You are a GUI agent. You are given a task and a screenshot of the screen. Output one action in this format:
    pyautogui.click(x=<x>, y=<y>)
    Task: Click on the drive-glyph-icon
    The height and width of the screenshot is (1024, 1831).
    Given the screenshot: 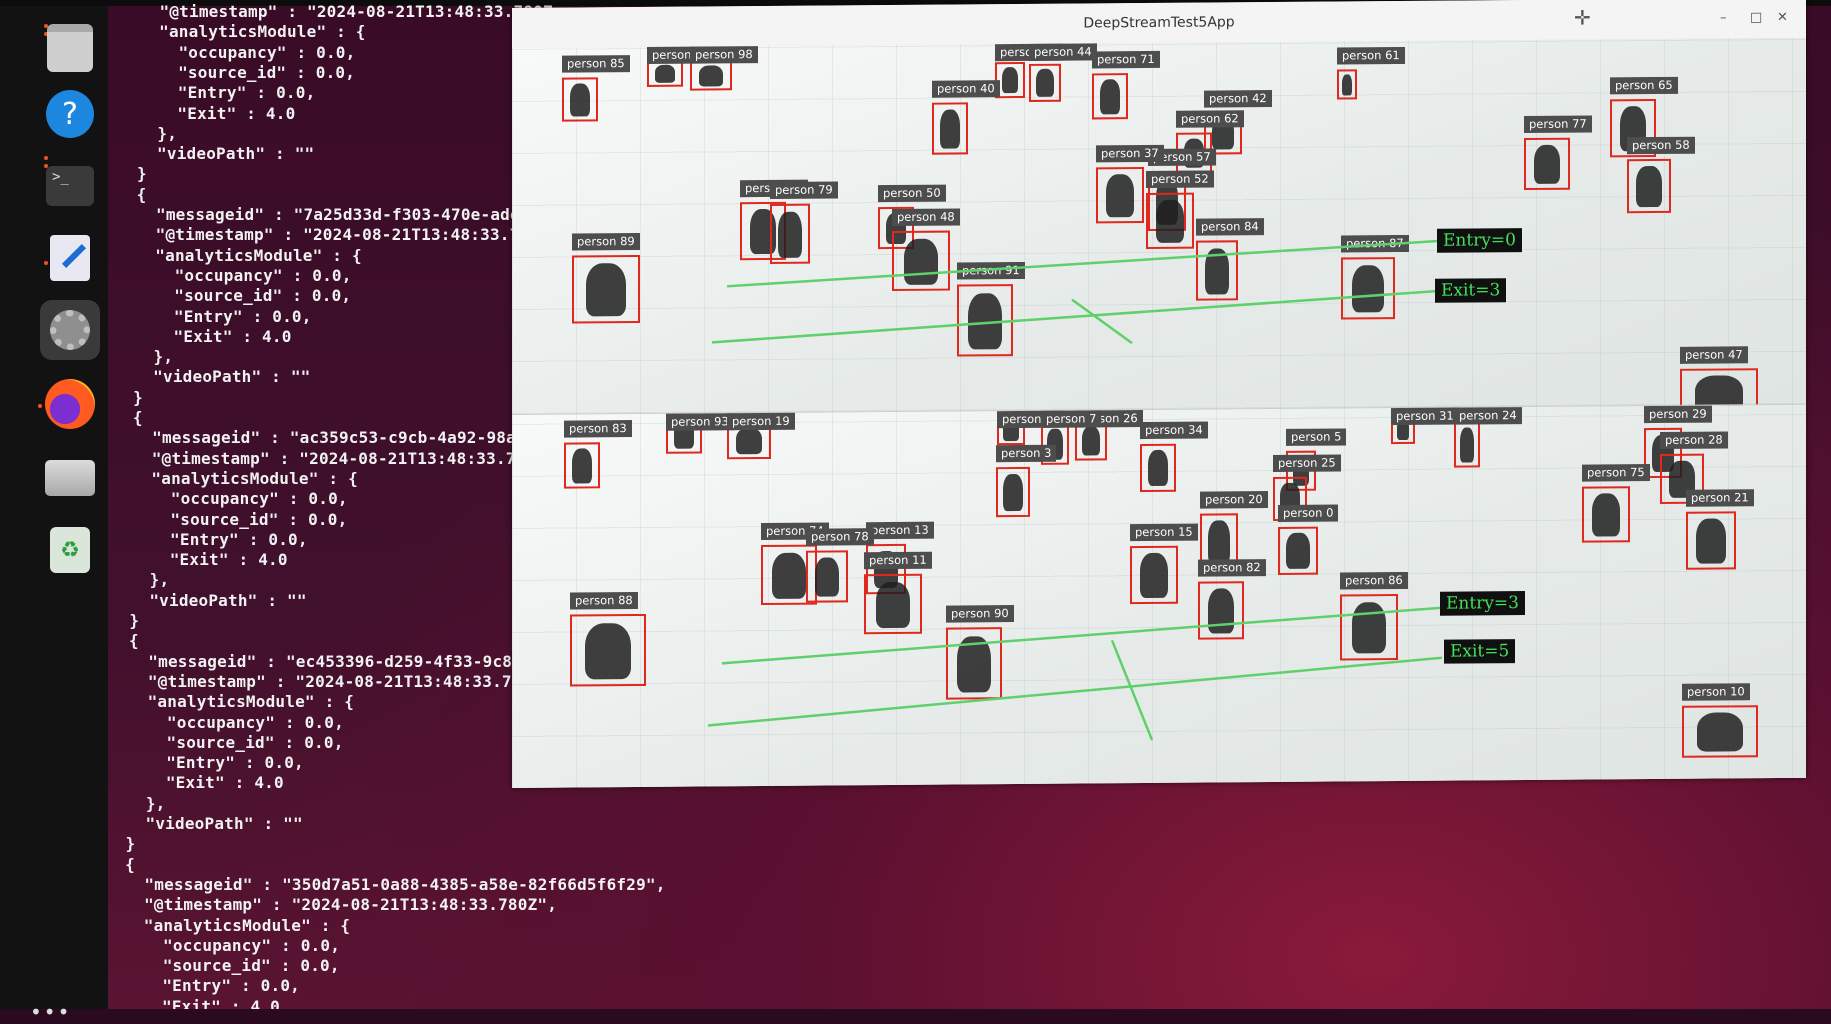 What is the action you would take?
    pyautogui.click(x=70, y=478)
    